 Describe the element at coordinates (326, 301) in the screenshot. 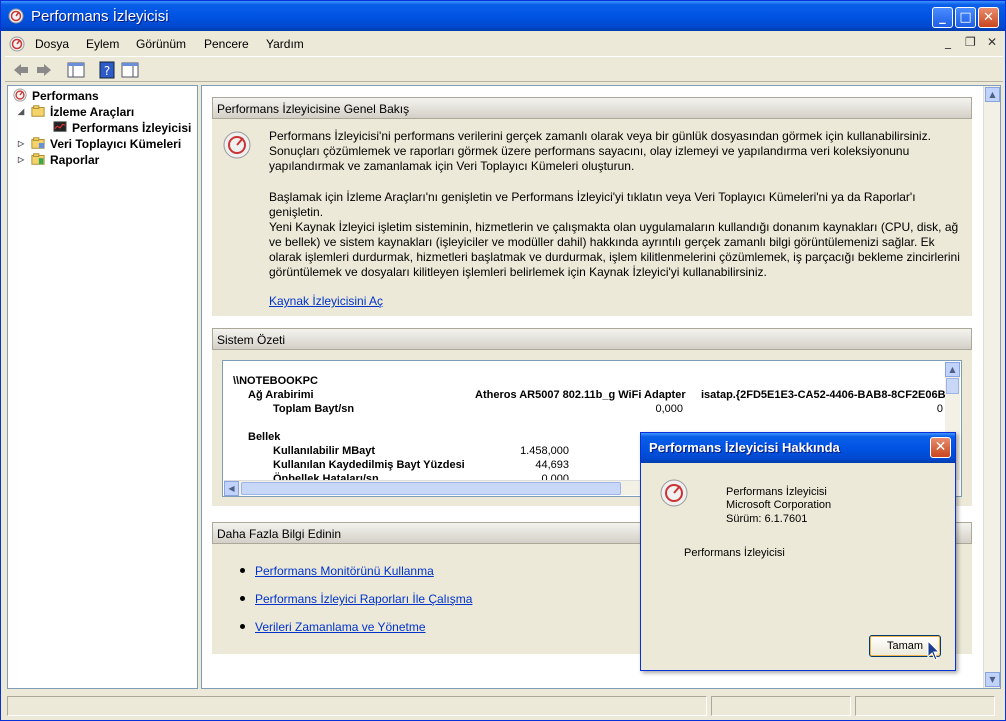

I see `open-resource-monitor-link: Kaynak İzleyicisini Aç` at that location.